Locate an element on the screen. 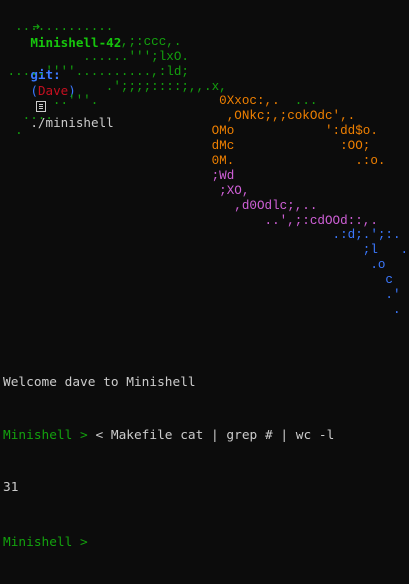 This screenshot has height=584, width=409. ascii-art-segment: ..'''. is located at coordinates (49, 101).